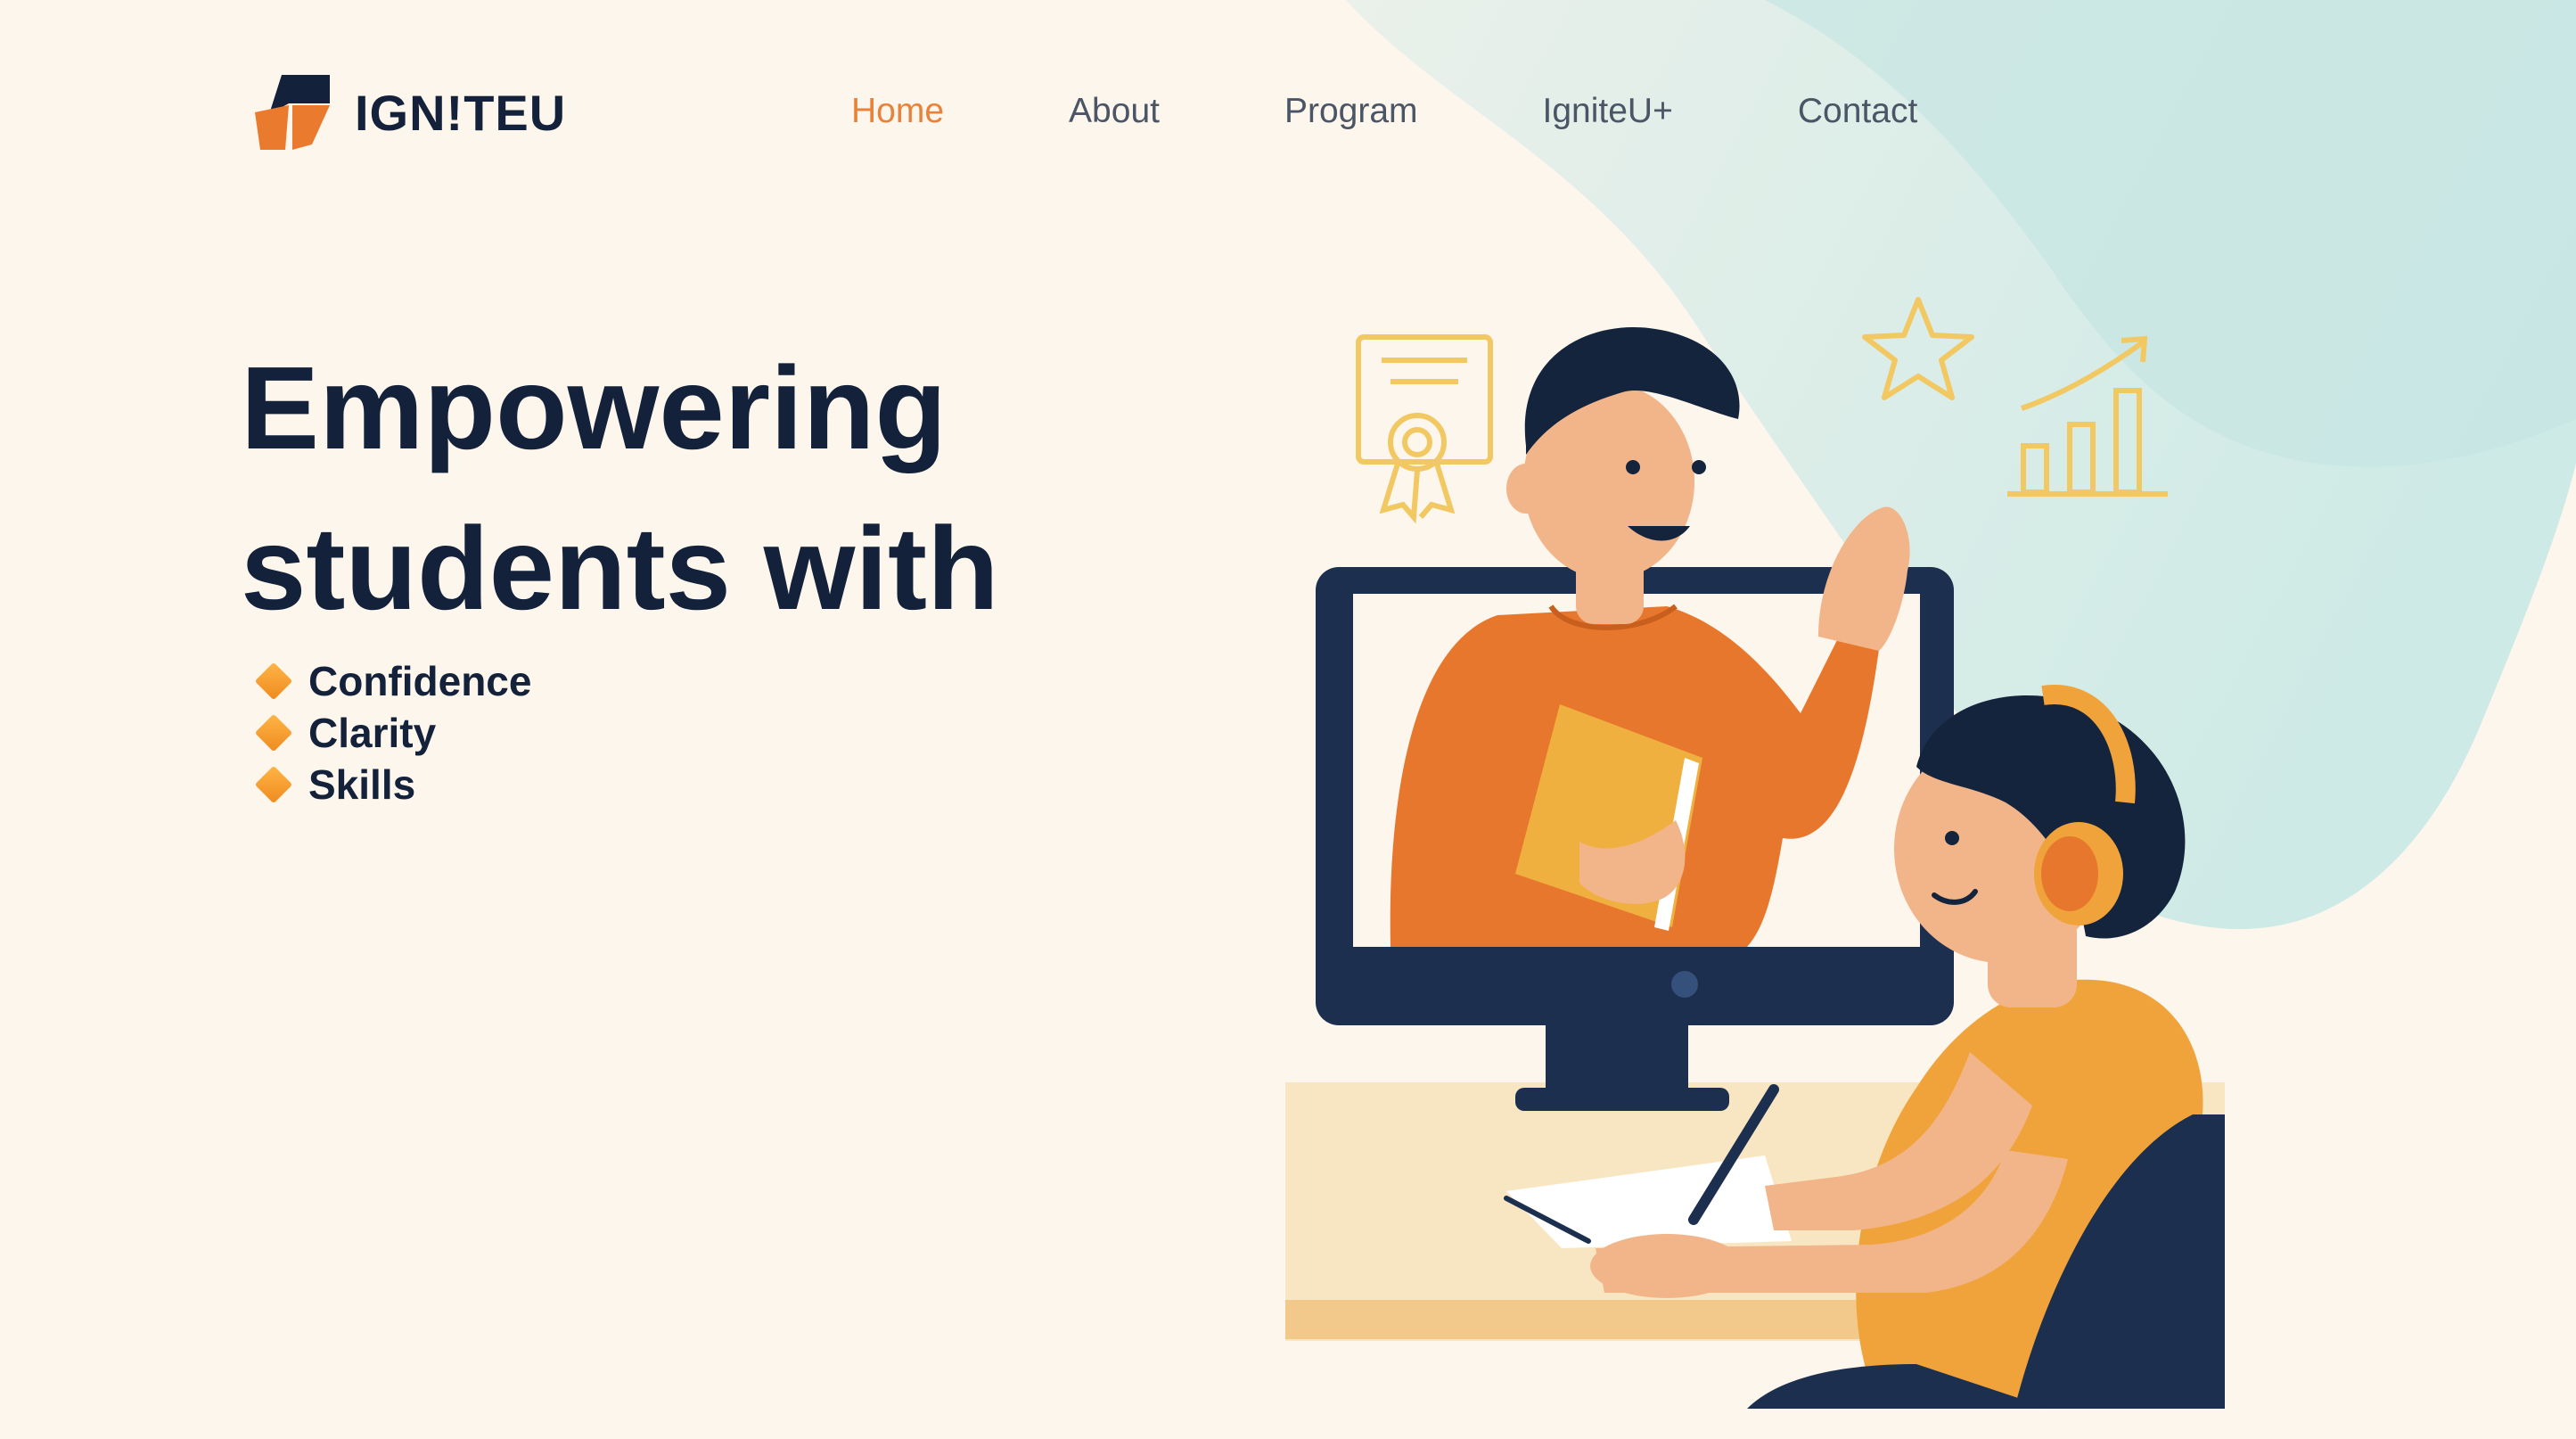 This screenshot has width=2576, height=1439. Describe the element at coordinates (1114, 111) in the screenshot. I see `nav-item-about: About` at that location.